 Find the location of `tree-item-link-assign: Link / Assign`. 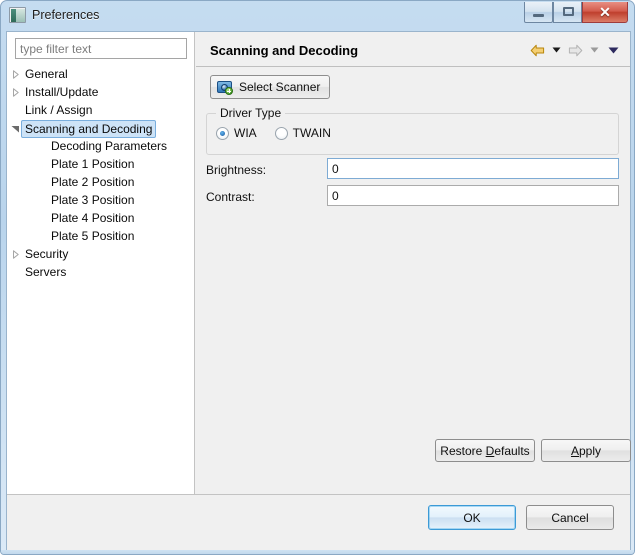

tree-item-link-assign: Link / Assign is located at coordinates (100, 110).